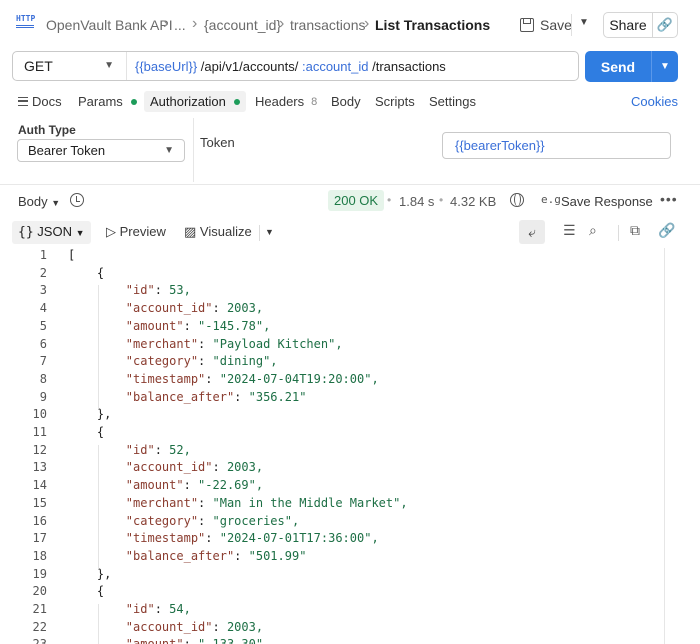  What do you see at coordinates (23, 640) in the screenshot?
I see `line-number: 23` at bounding box center [23, 640].